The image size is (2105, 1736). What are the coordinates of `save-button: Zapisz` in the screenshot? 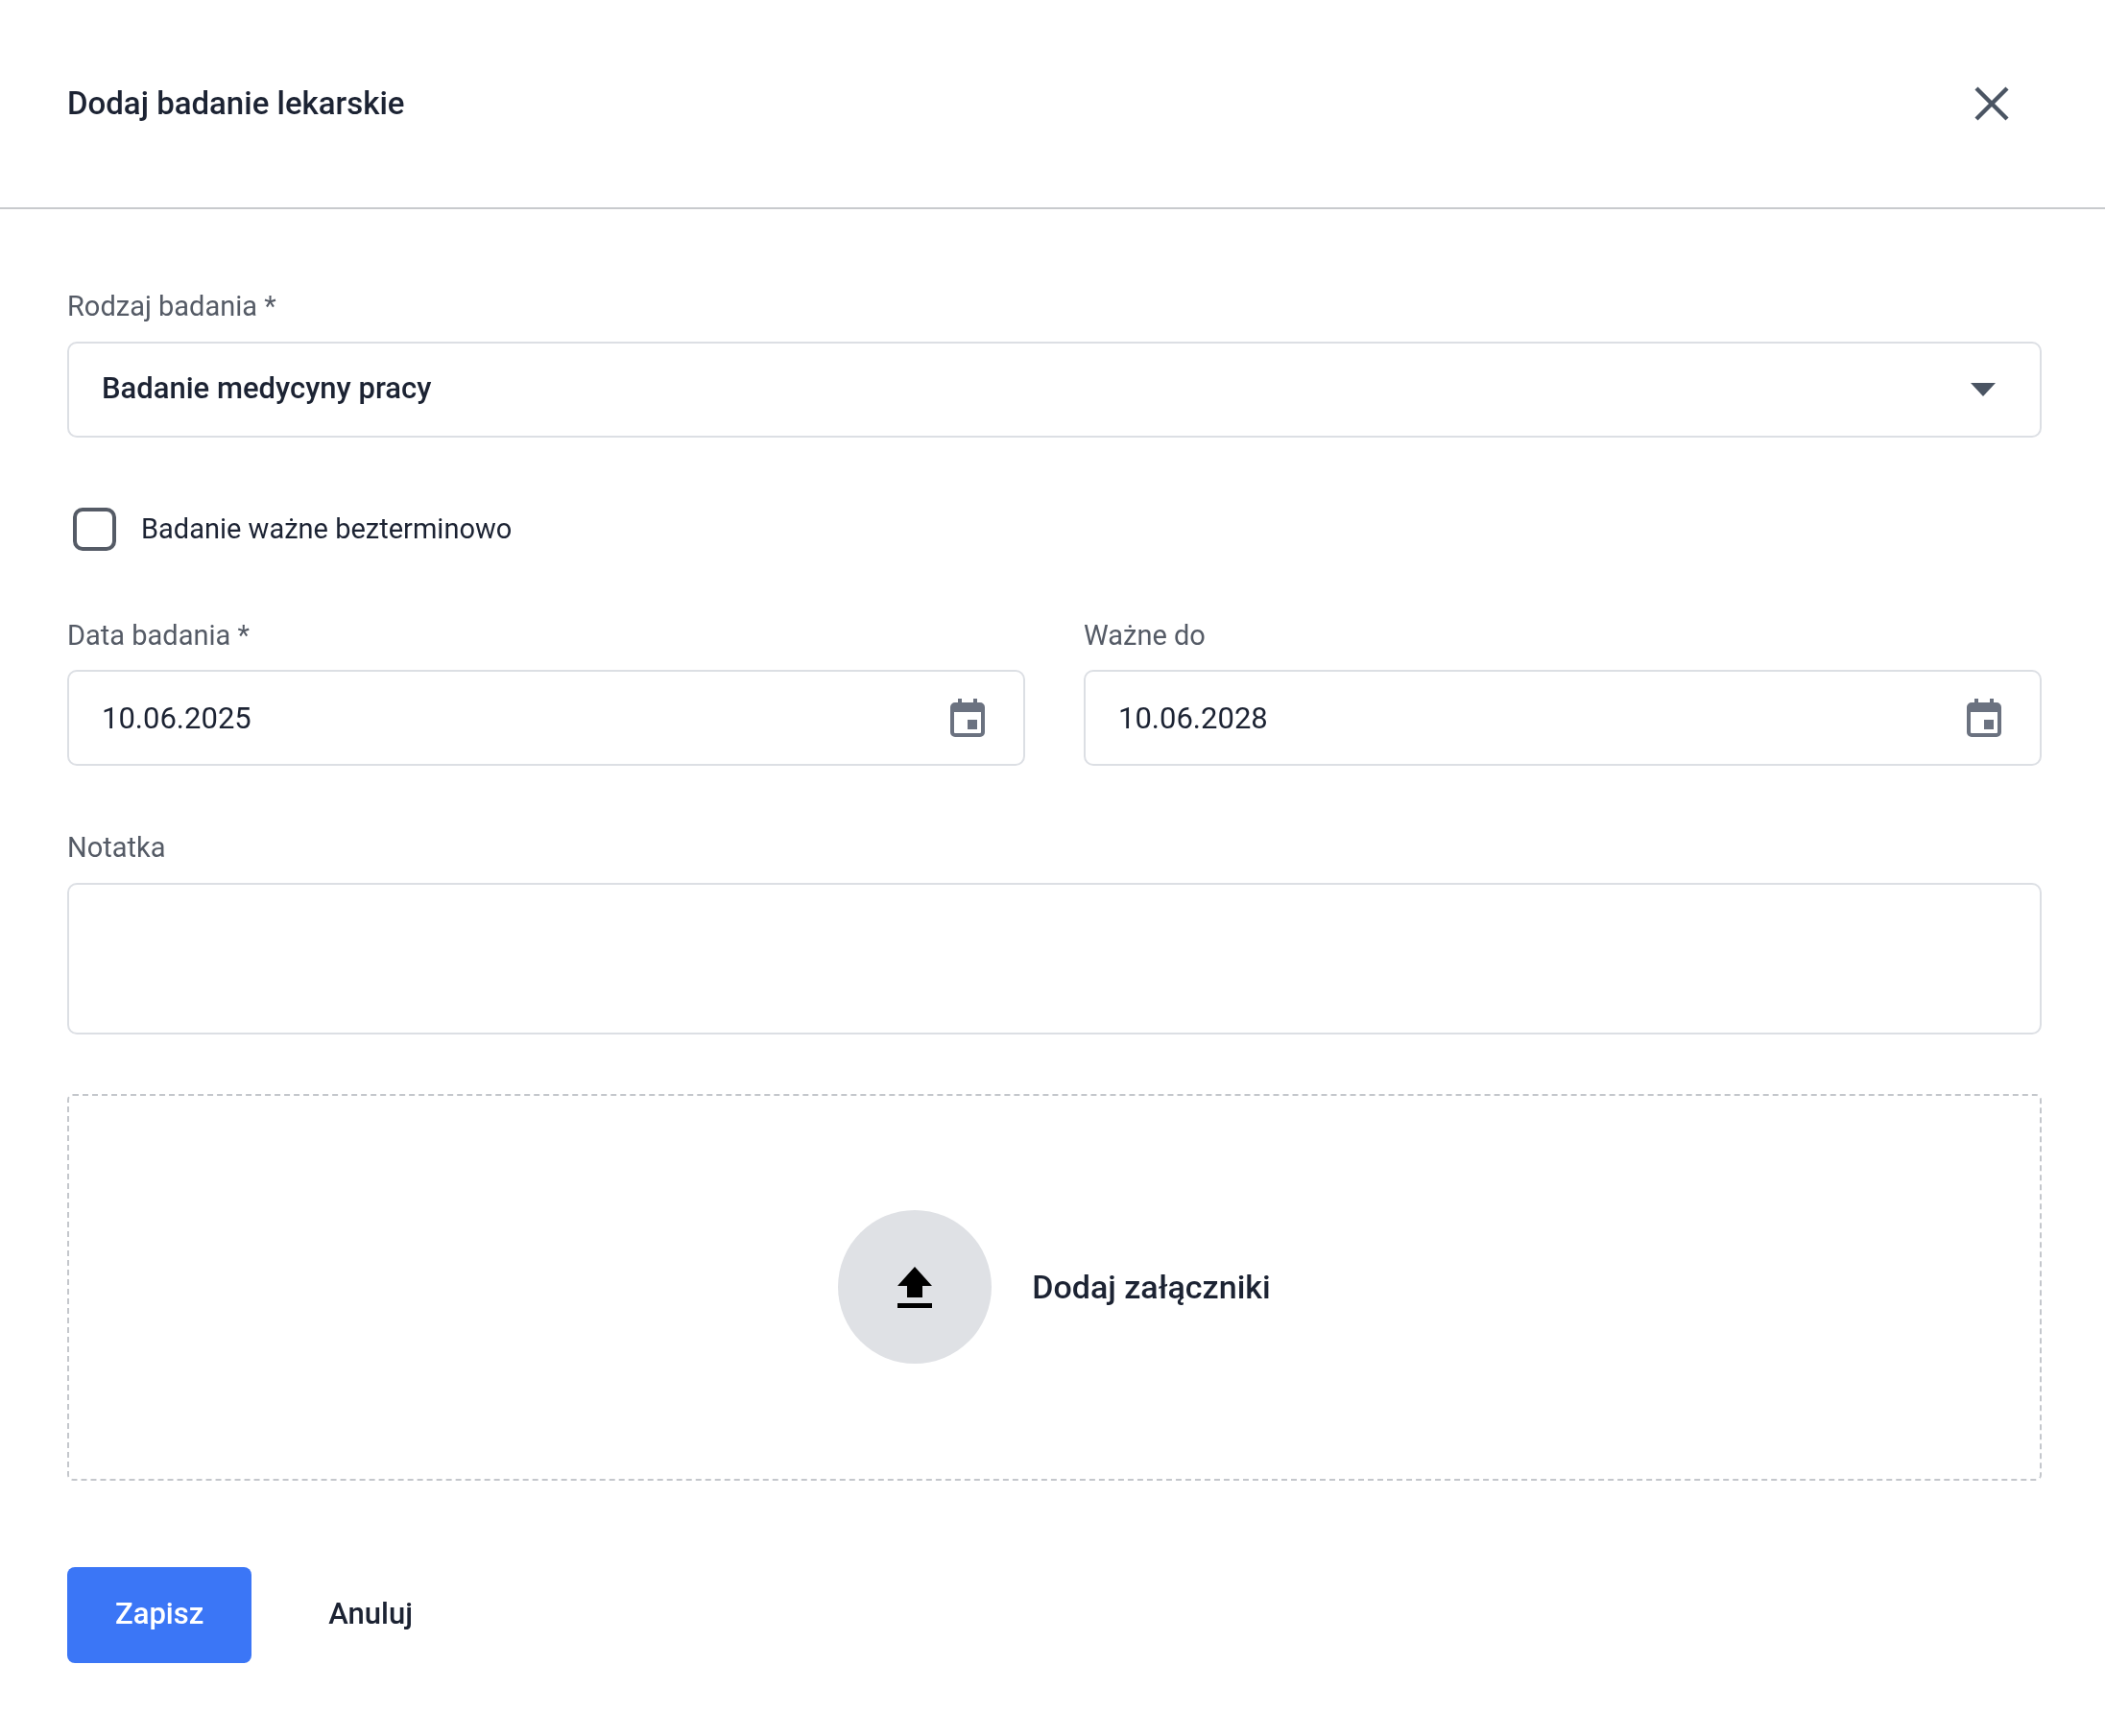 It's located at (159, 1614).